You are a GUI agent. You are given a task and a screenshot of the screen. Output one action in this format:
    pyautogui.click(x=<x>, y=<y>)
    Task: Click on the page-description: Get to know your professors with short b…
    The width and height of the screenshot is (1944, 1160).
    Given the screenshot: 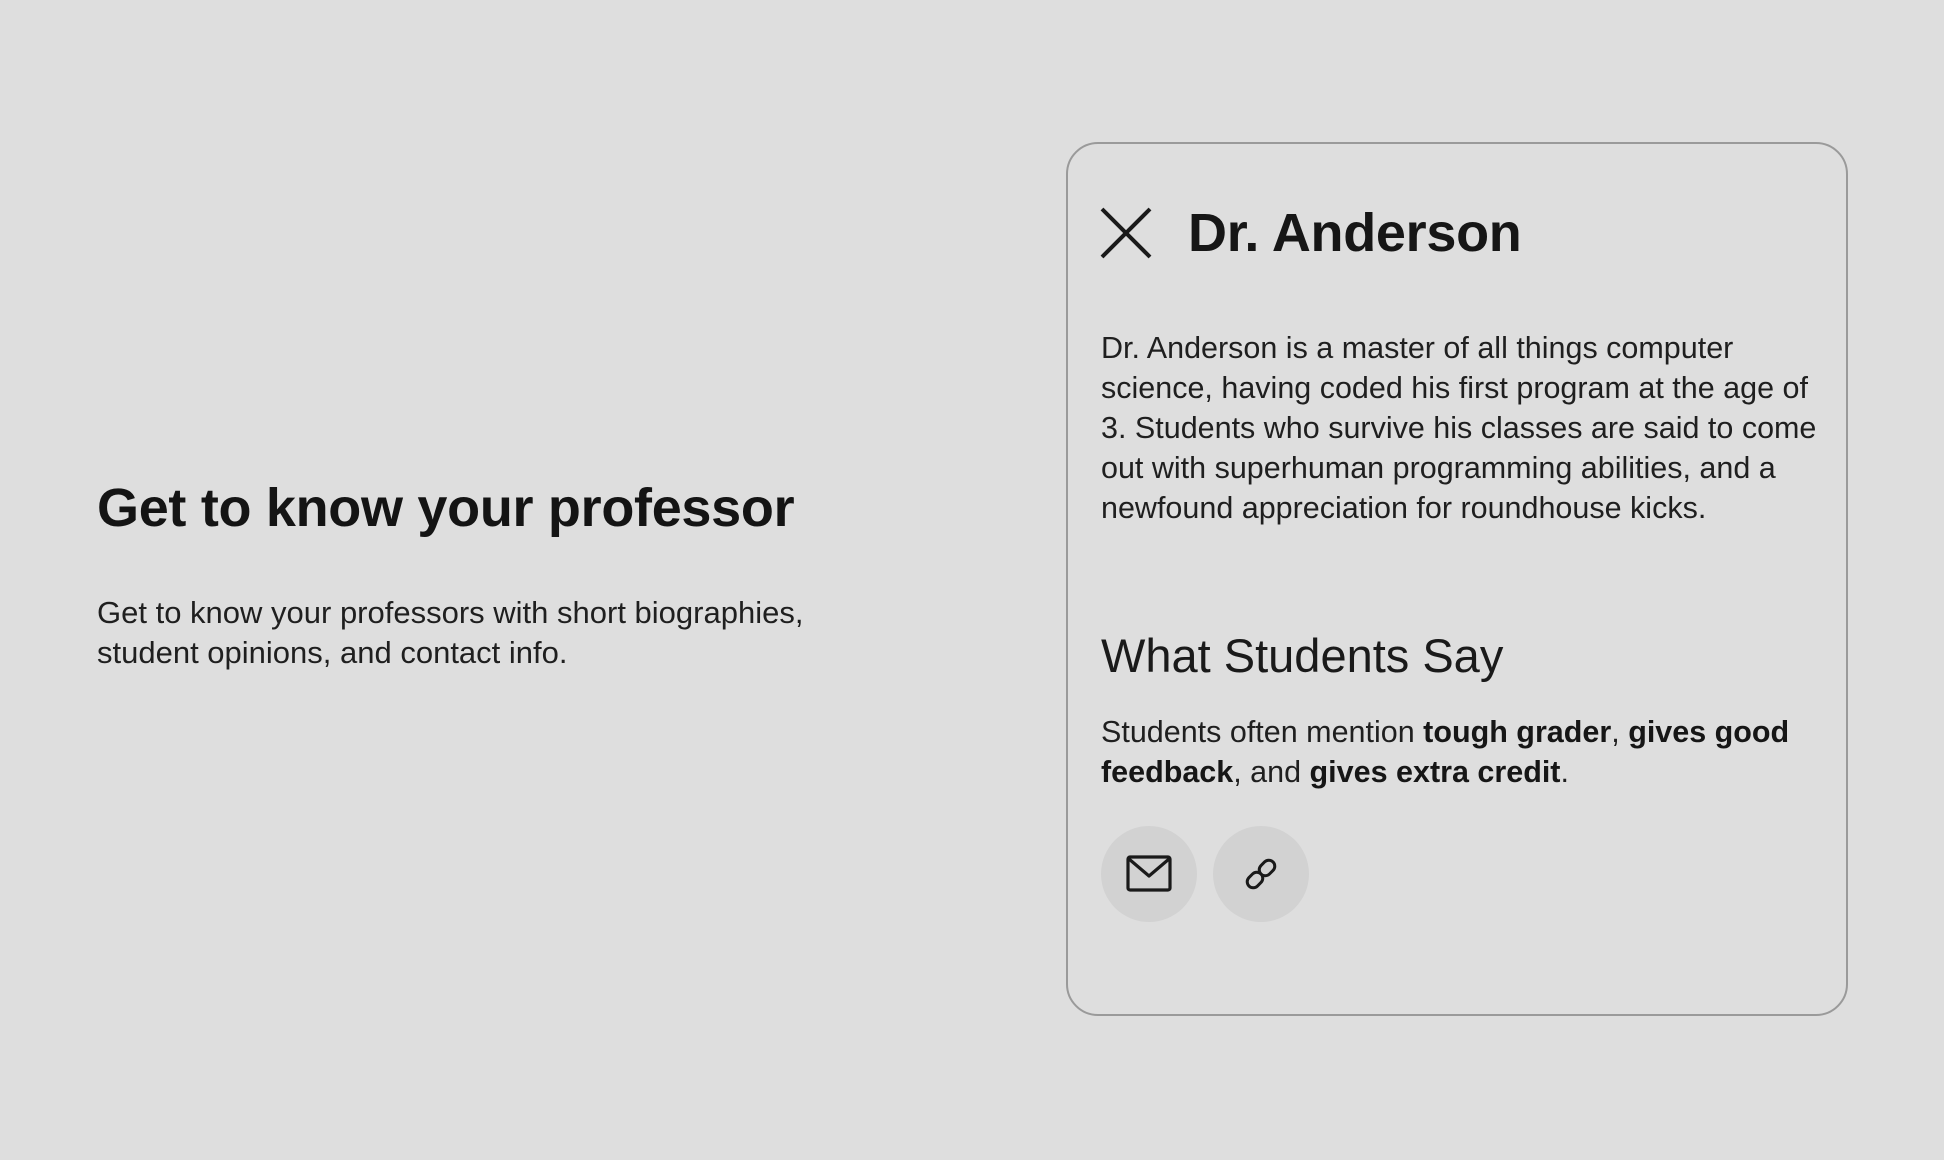 What is the action you would take?
    pyautogui.click(x=450, y=632)
    